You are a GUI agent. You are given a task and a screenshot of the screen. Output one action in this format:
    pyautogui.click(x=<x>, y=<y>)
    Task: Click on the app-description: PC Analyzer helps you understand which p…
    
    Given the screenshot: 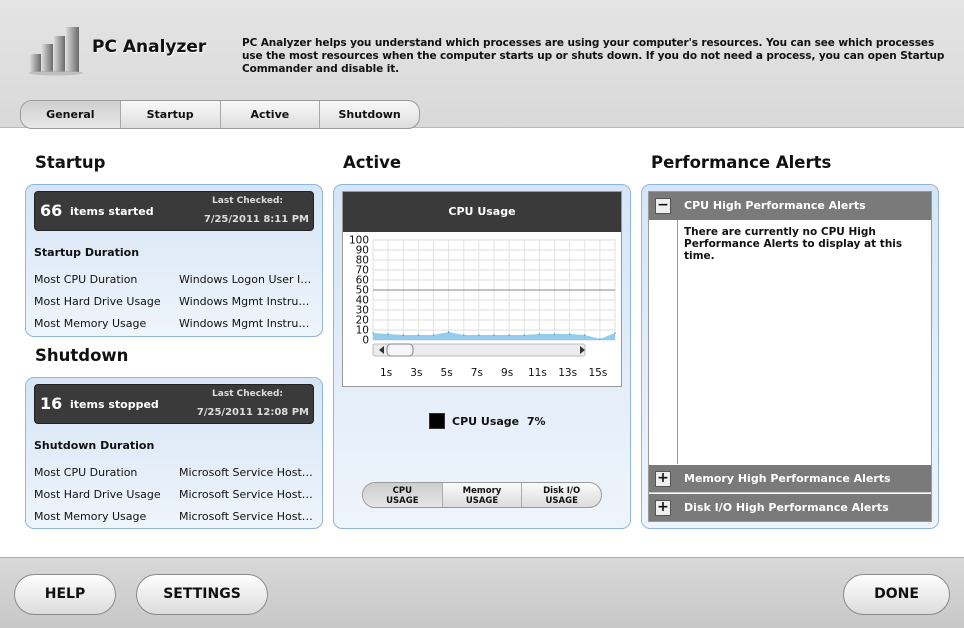 What is the action you would take?
    pyautogui.click(x=593, y=56)
    